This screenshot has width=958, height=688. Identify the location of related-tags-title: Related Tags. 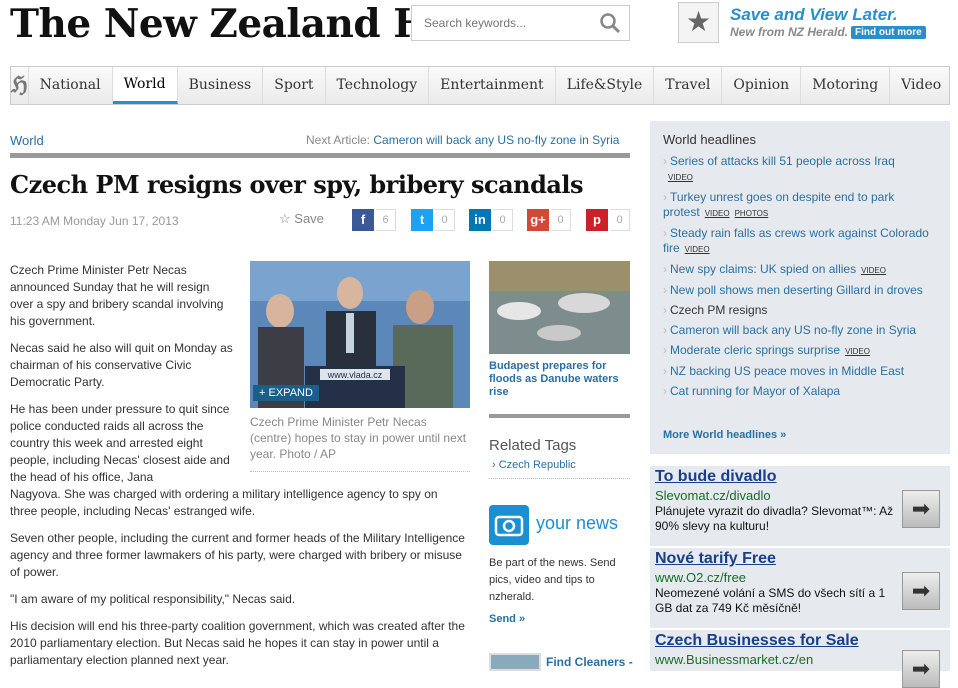
(533, 445).